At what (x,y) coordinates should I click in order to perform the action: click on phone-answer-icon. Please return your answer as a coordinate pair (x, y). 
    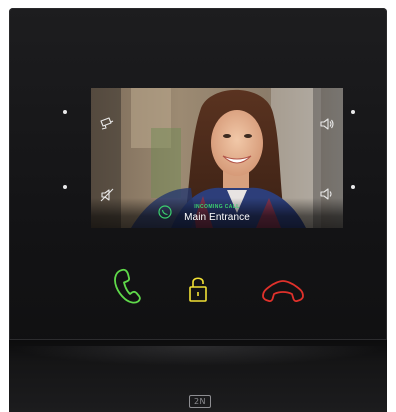
    Looking at the image, I should click on (127, 286).